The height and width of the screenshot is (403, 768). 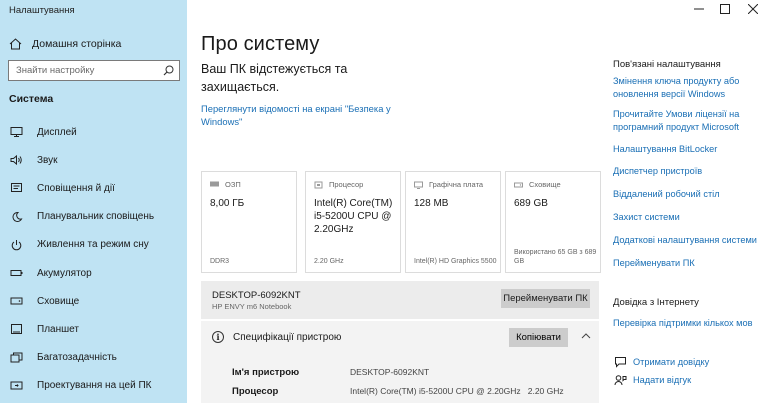 I want to click on sidebar-item-label: Акумулятор, so click(x=64, y=273).